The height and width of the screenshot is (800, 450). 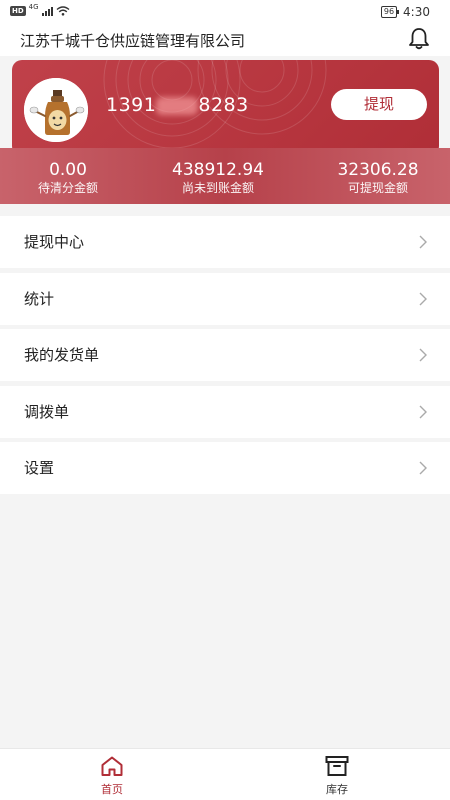 What do you see at coordinates (63, 11) in the screenshot?
I see `wifi-icon` at bounding box center [63, 11].